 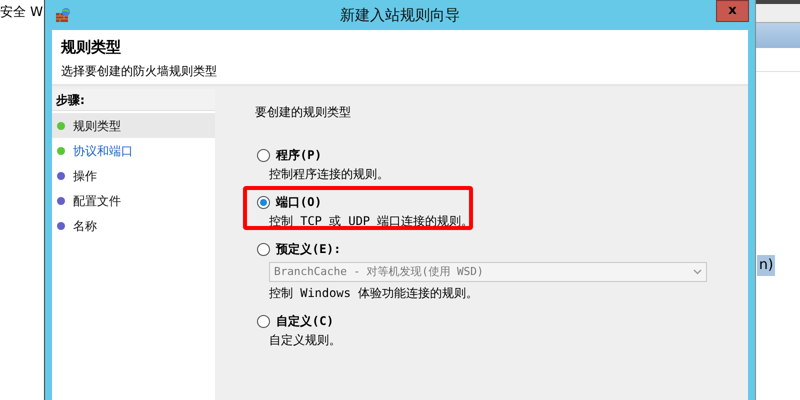 I want to click on option-description: 自定义规则。, so click(x=305, y=340).